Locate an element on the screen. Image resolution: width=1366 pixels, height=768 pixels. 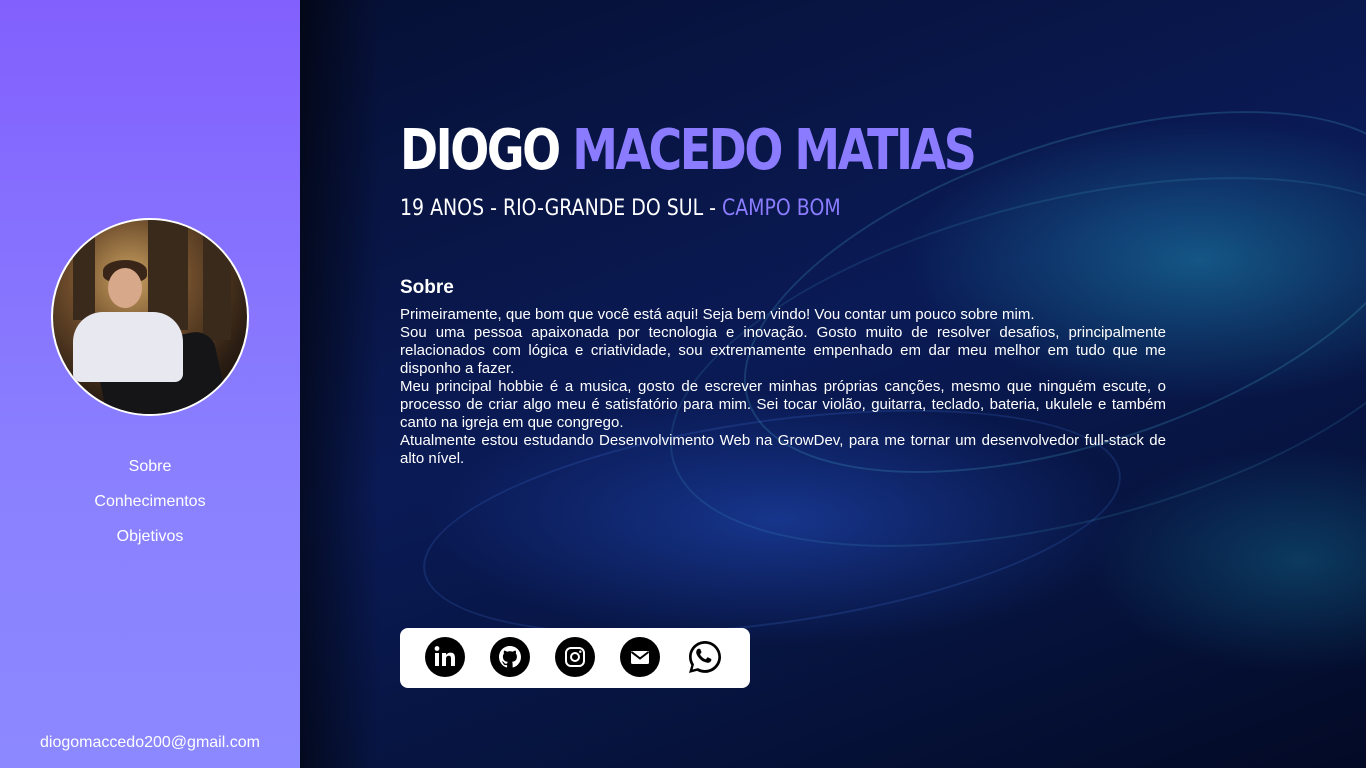
instagram-icon is located at coordinates (575, 657).